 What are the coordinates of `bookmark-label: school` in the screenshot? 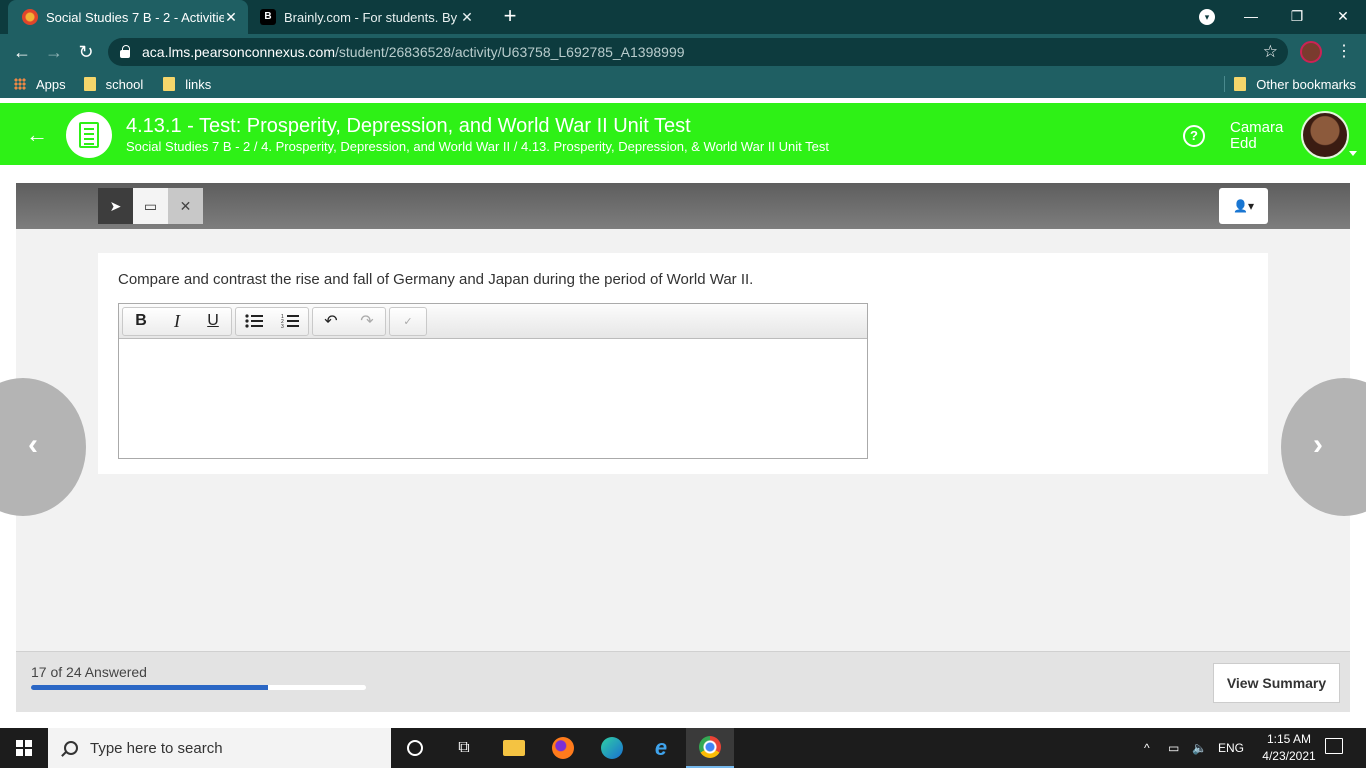 It's located at (124, 84).